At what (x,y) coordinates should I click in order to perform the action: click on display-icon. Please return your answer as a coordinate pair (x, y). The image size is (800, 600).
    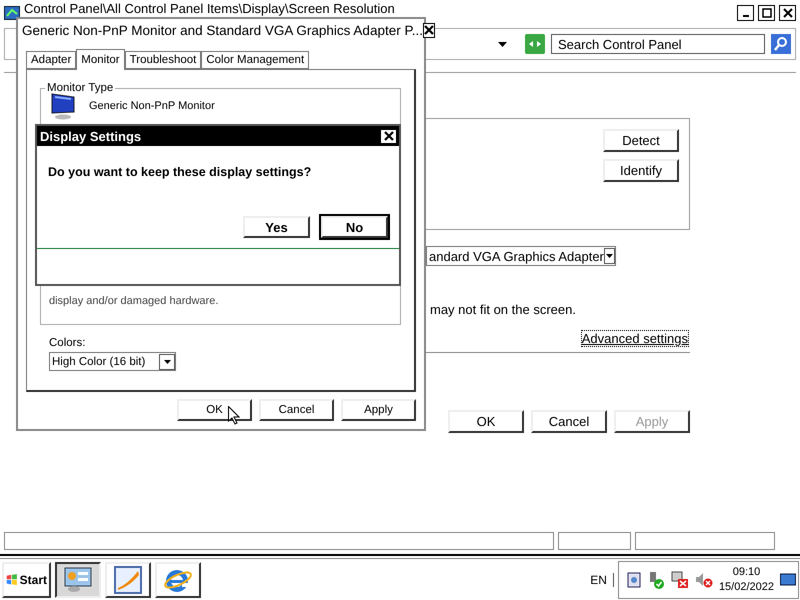
    Looking at the image, I should click on (12, 13).